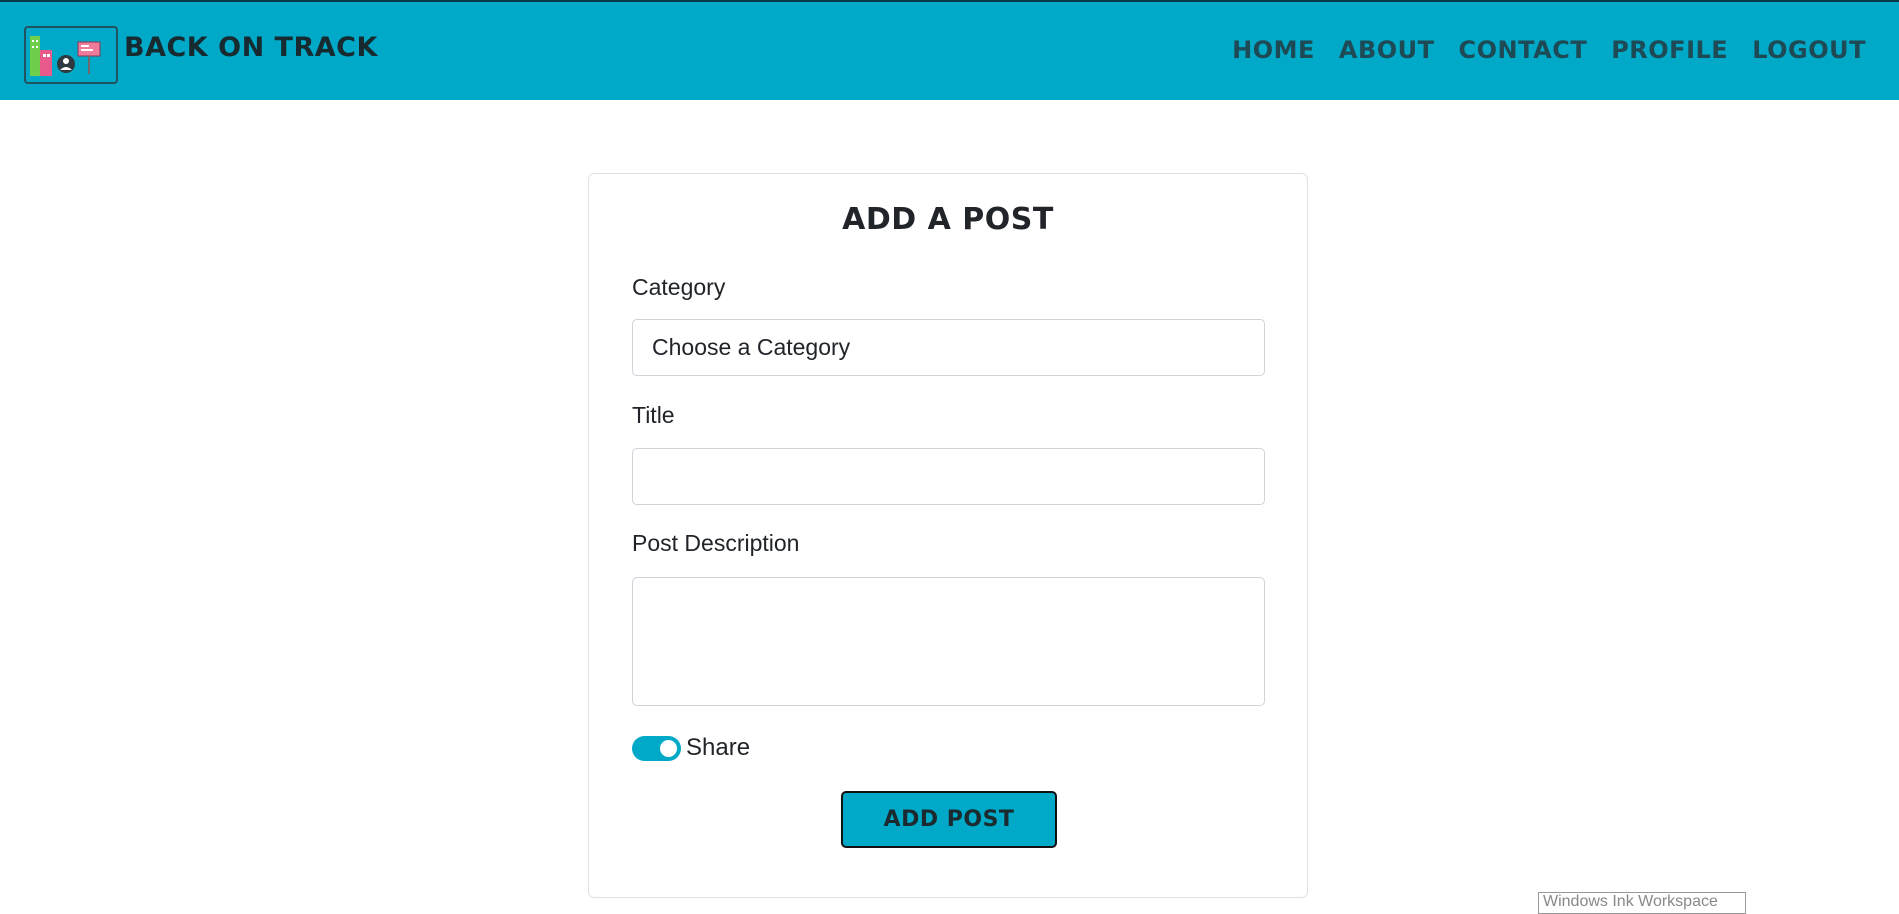 This screenshot has height=914, width=1899. I want to click on category-label: Category, so click(679, 287).